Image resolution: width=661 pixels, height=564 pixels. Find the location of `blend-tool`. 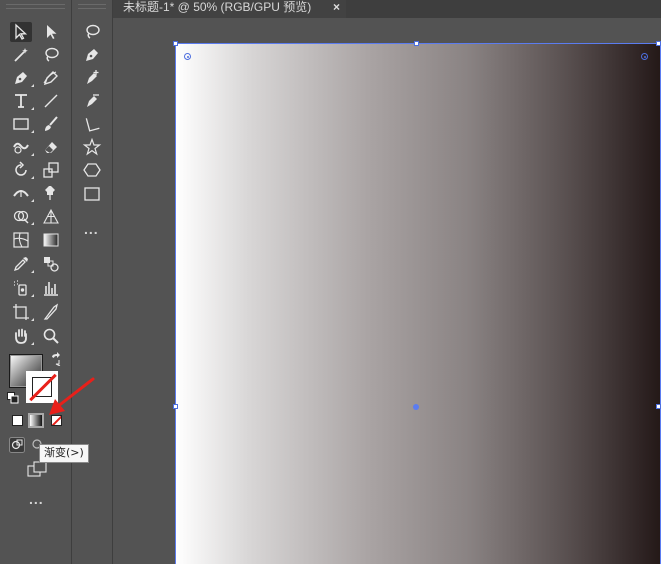

blend-tool is located at coordinates (51, 264).